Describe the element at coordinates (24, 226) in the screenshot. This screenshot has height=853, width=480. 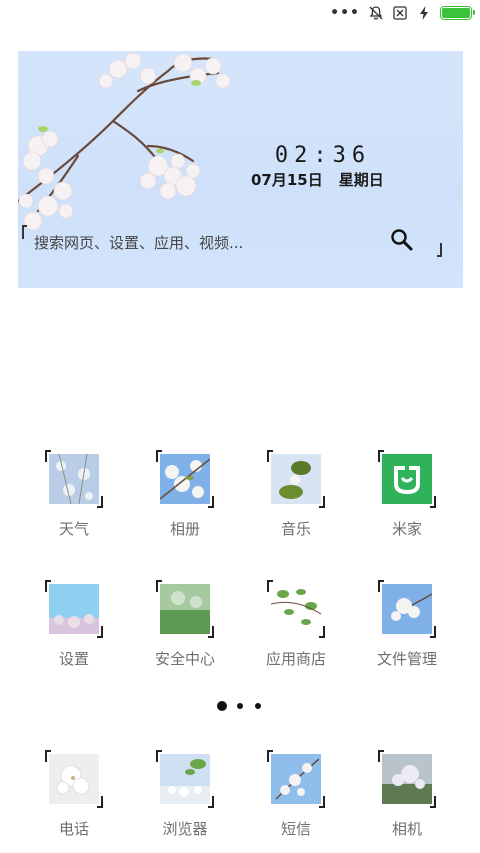
I see `bracket-top-left-h` at that location.